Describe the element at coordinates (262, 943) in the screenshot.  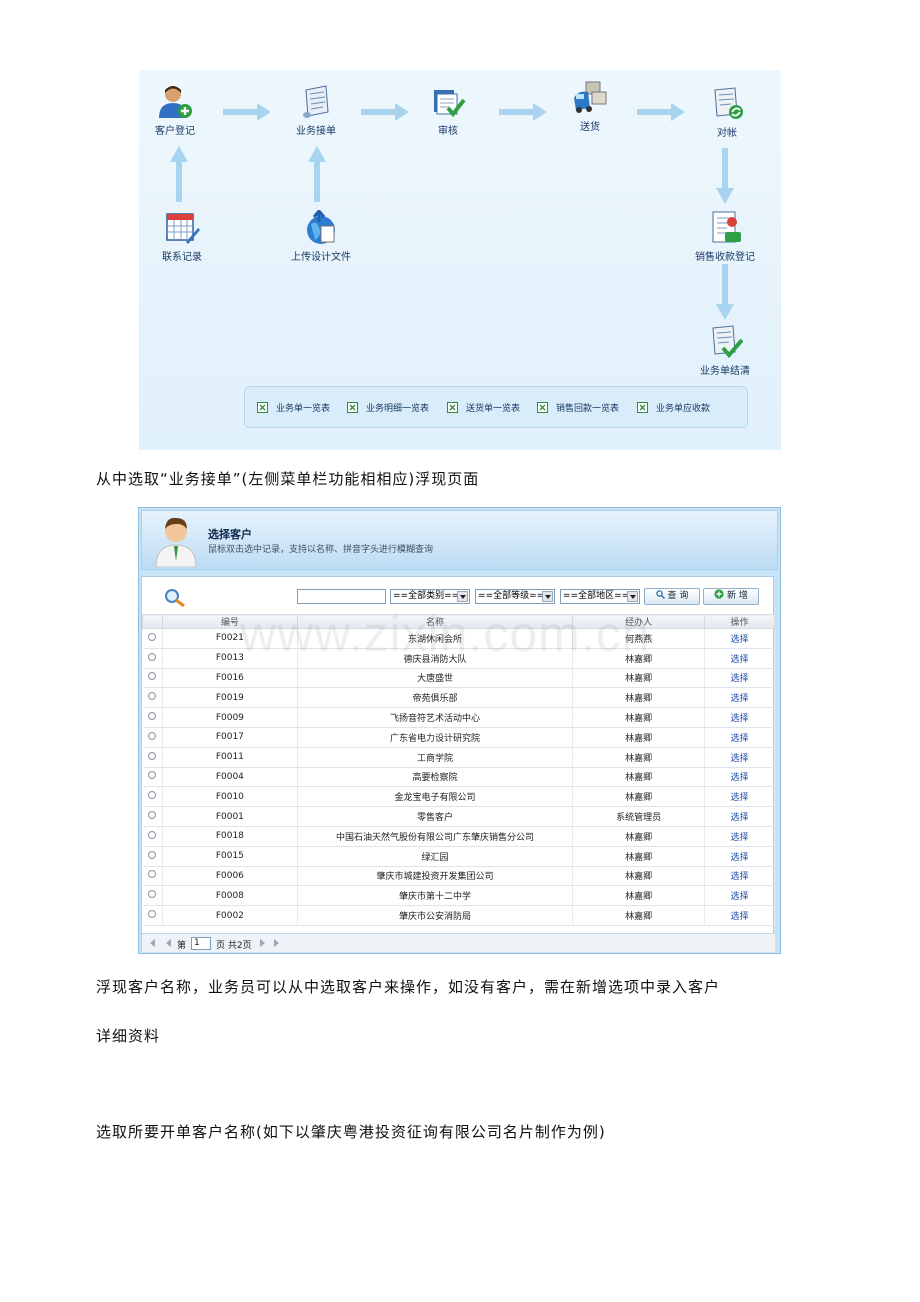
I see `next-page-icon` at that location.